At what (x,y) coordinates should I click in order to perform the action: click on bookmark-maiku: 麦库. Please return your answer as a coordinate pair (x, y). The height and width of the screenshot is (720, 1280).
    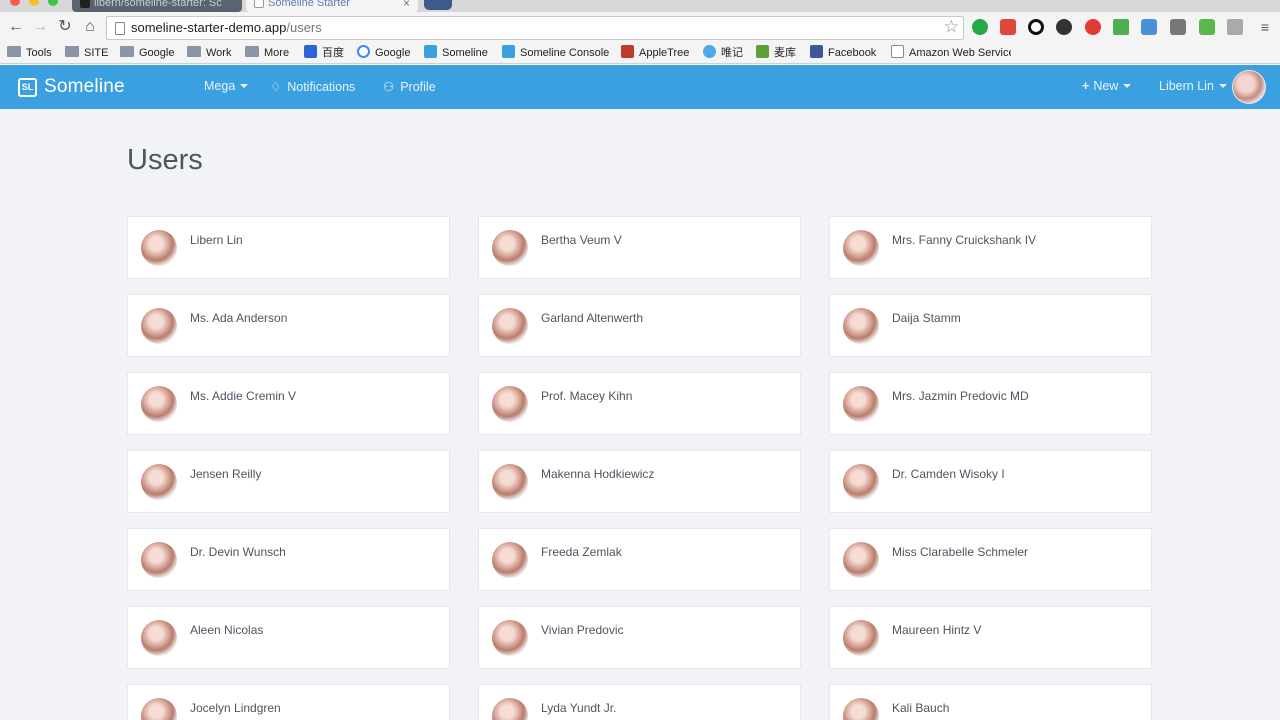
    Looking at the image, I should click on (776, 53).